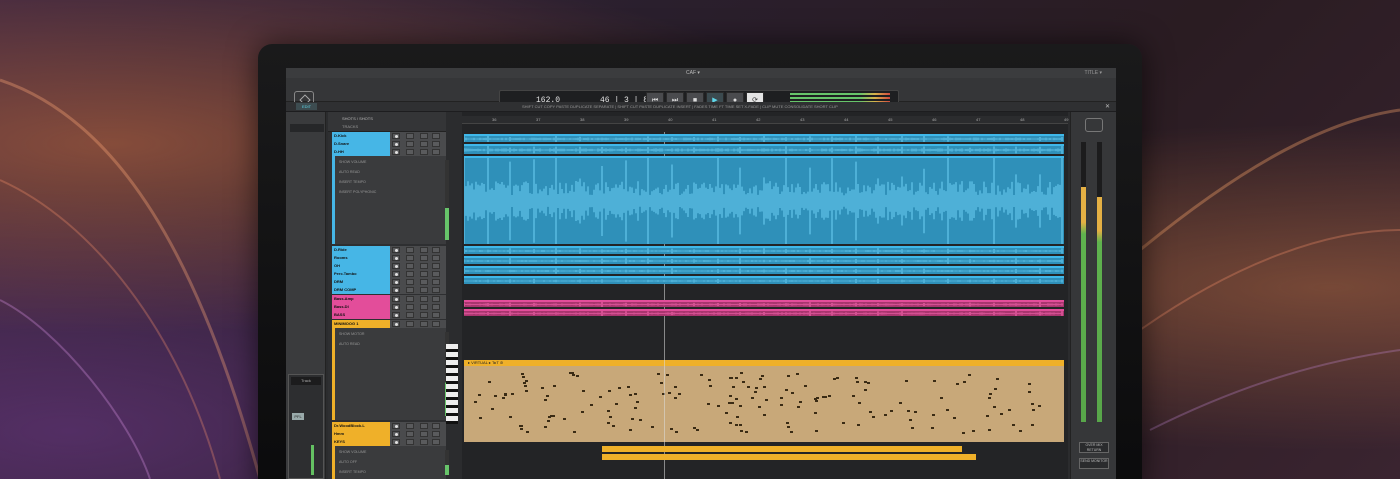 This screenshot has width=1400, height=479. What do you see at coordinates (782, 449) in the screenshot?
I see `audio-clip-woodblock` at bounding box center [782, 449].